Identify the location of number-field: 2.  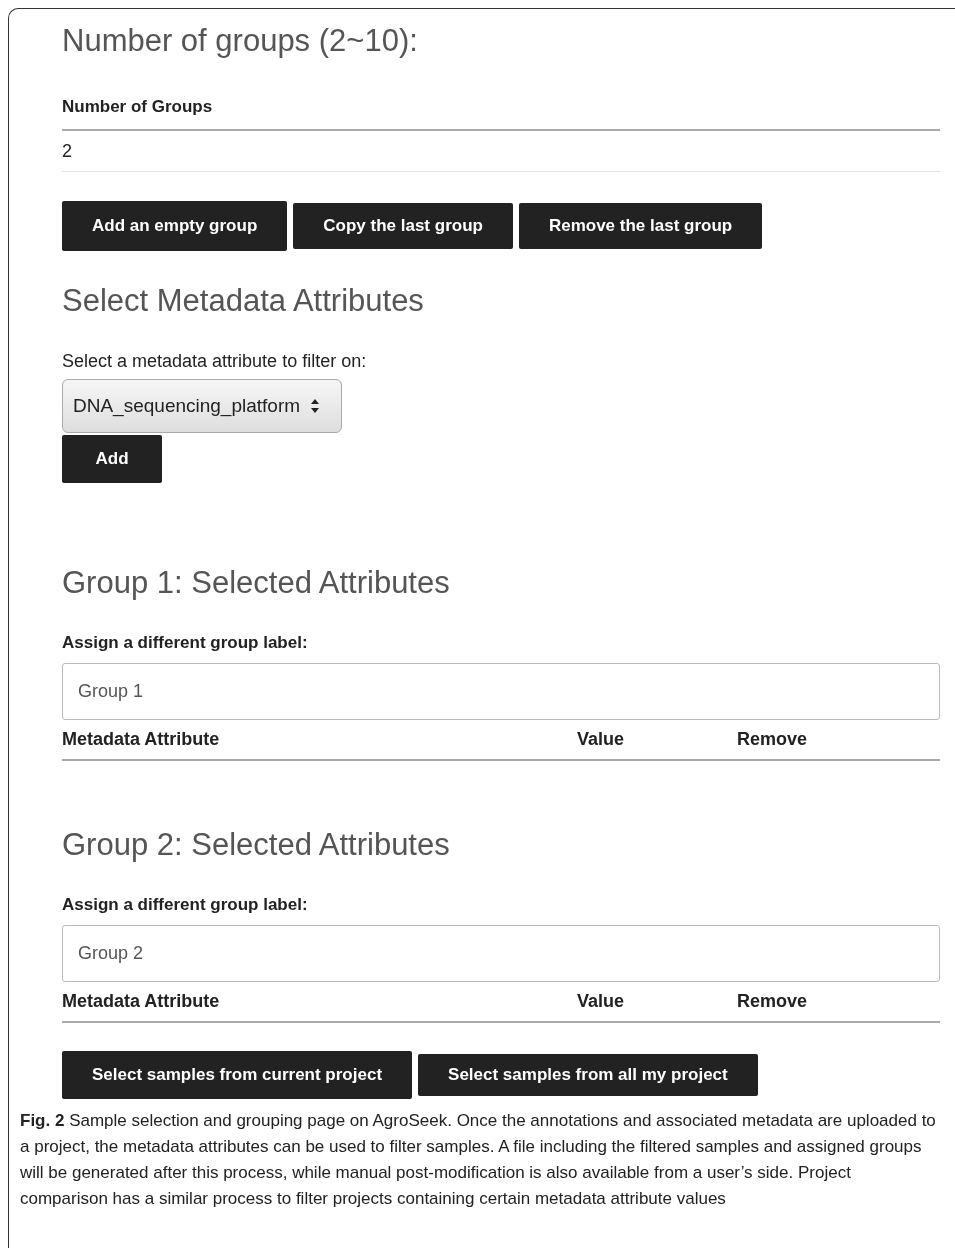
(501, 150).